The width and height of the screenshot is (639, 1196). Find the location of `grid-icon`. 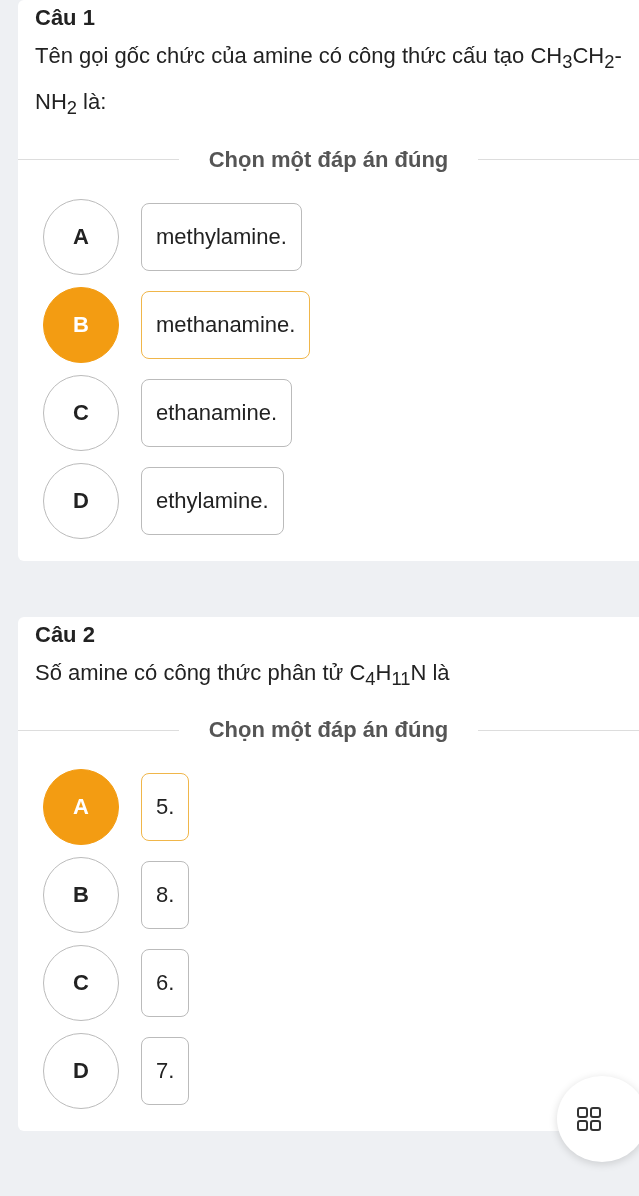

grid-icon is located at coordinates (589, 1119).